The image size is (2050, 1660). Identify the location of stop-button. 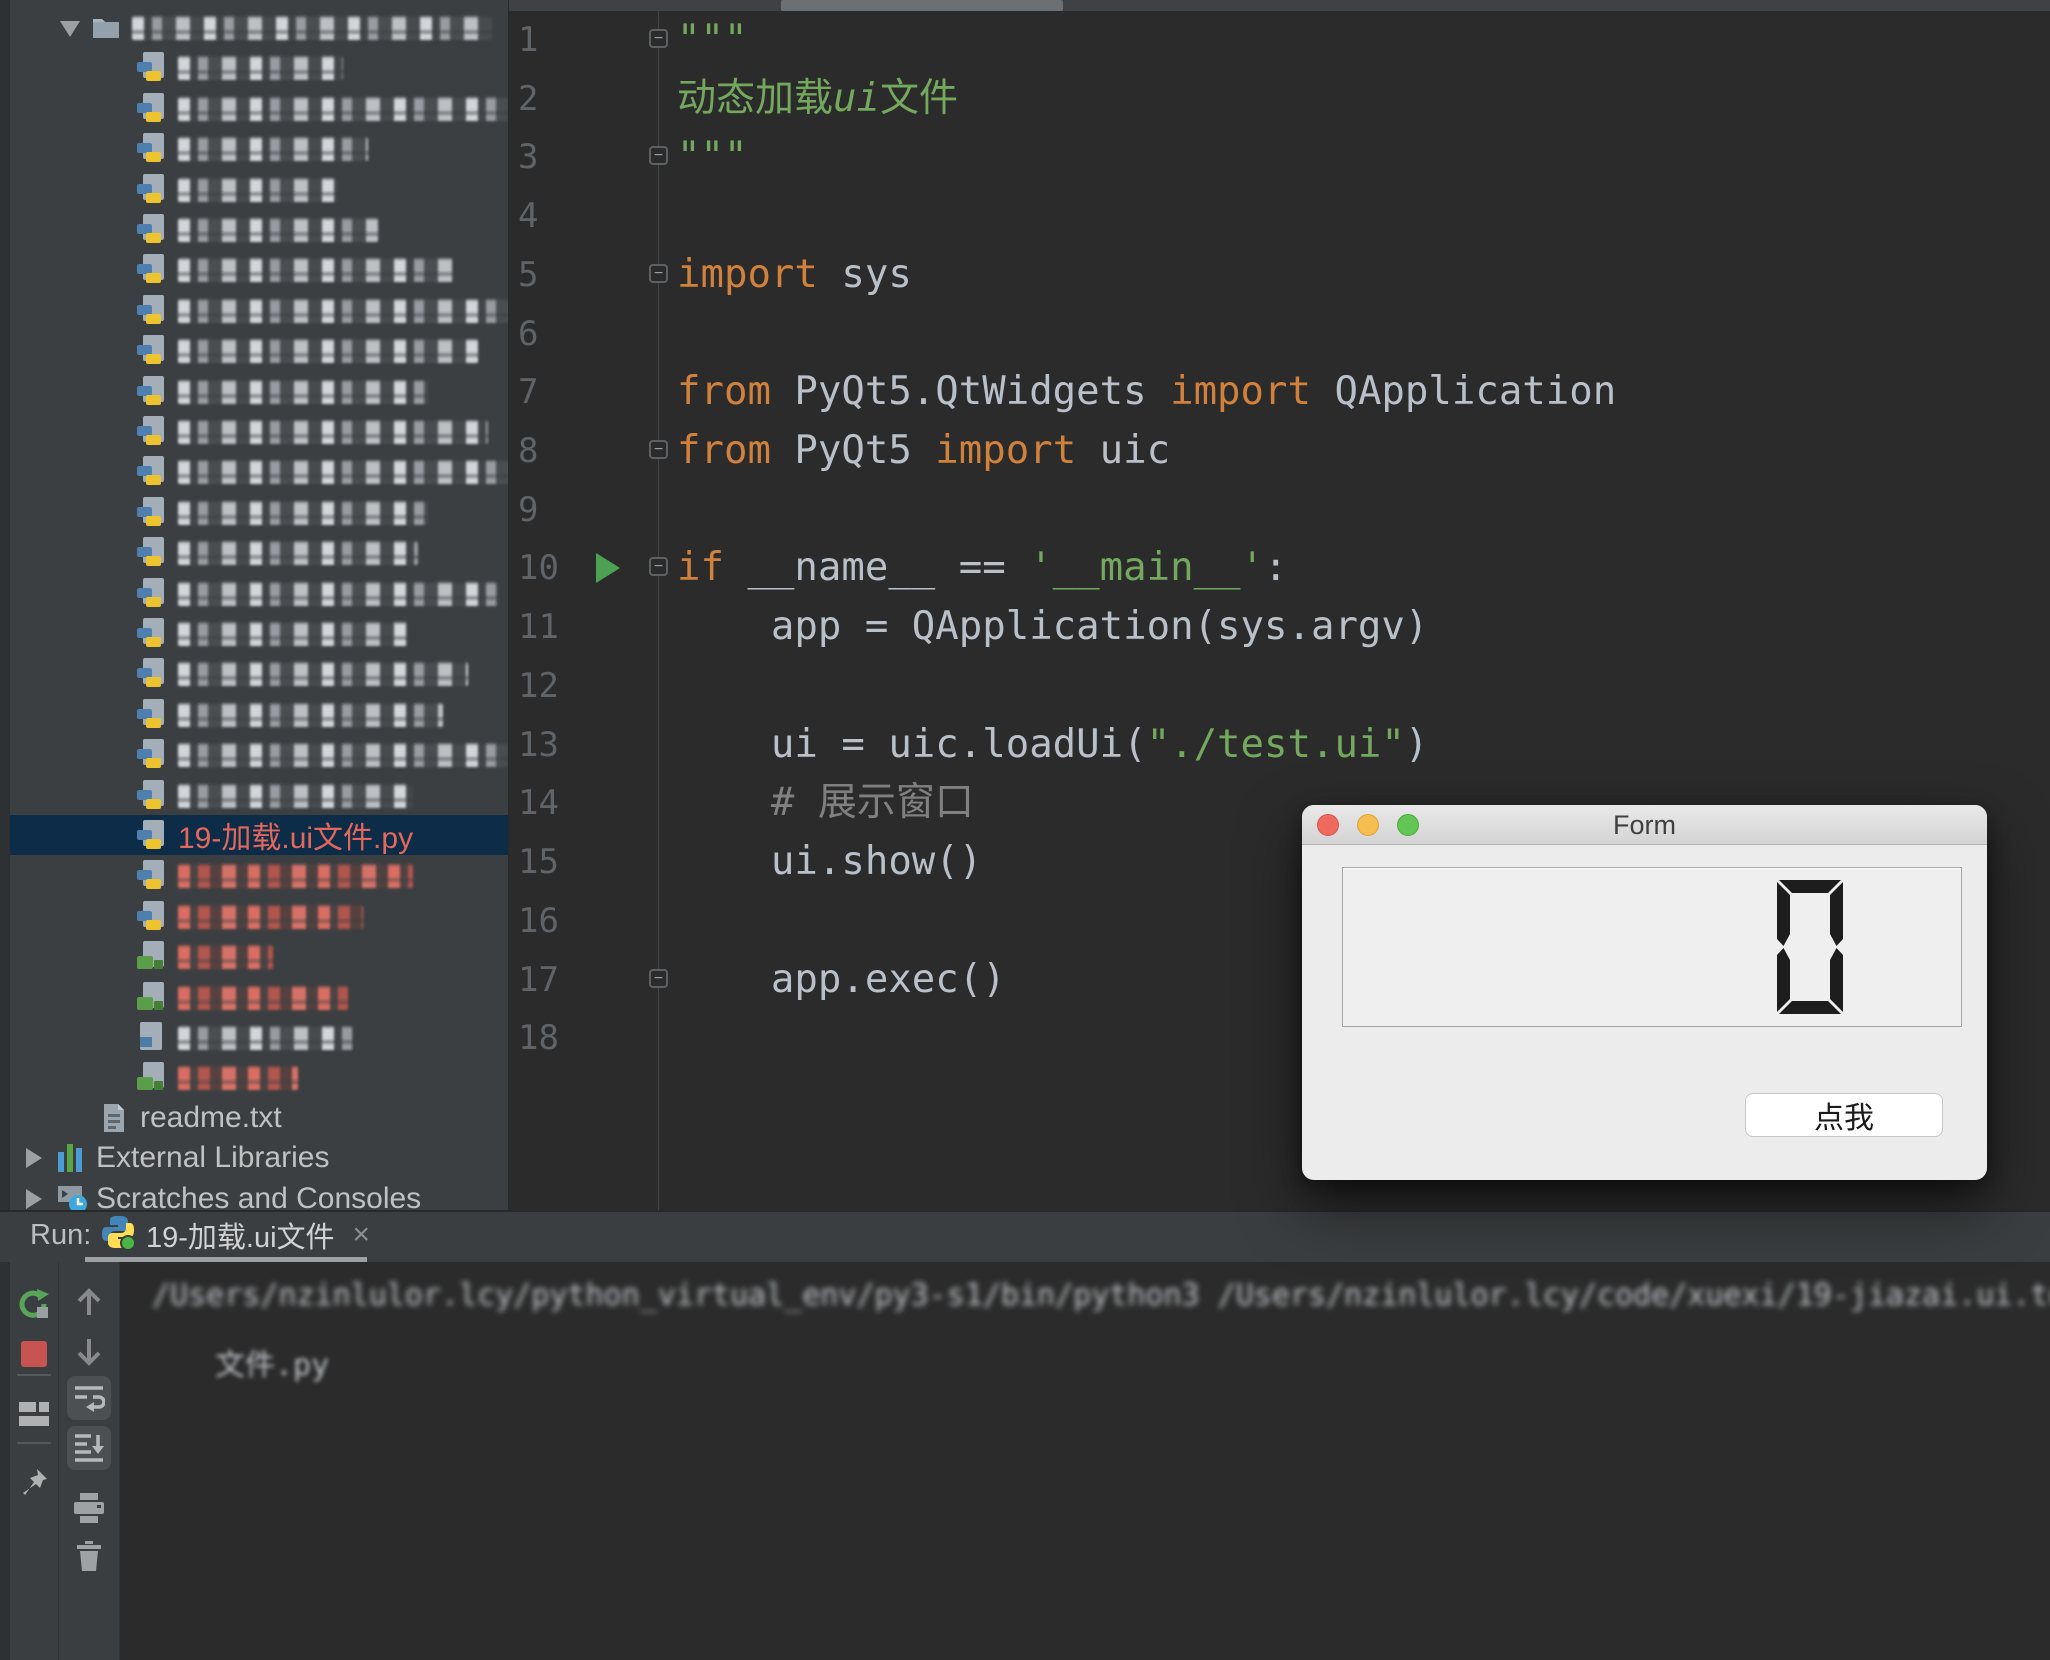
(34, 1354).